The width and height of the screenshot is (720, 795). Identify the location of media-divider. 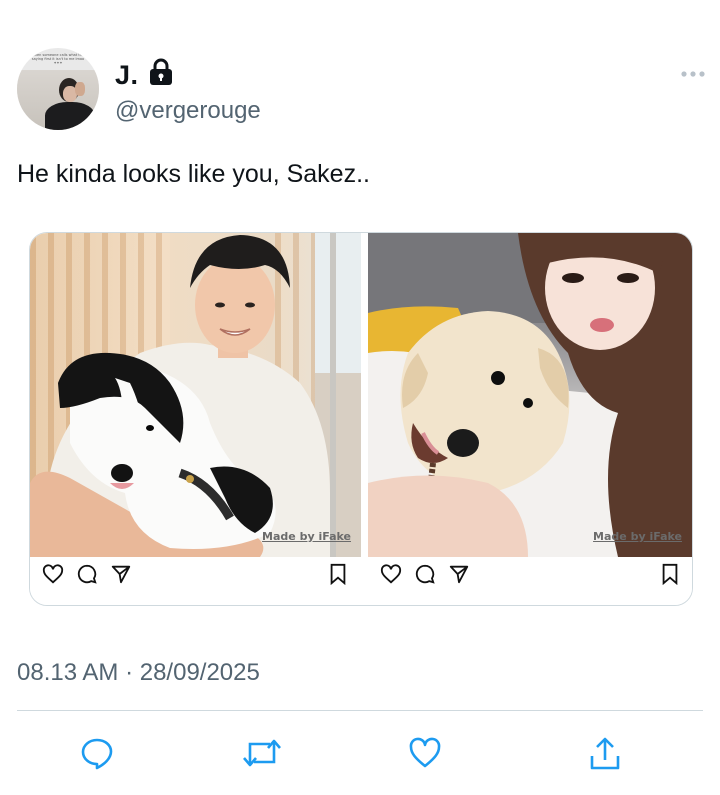
(364, 419).